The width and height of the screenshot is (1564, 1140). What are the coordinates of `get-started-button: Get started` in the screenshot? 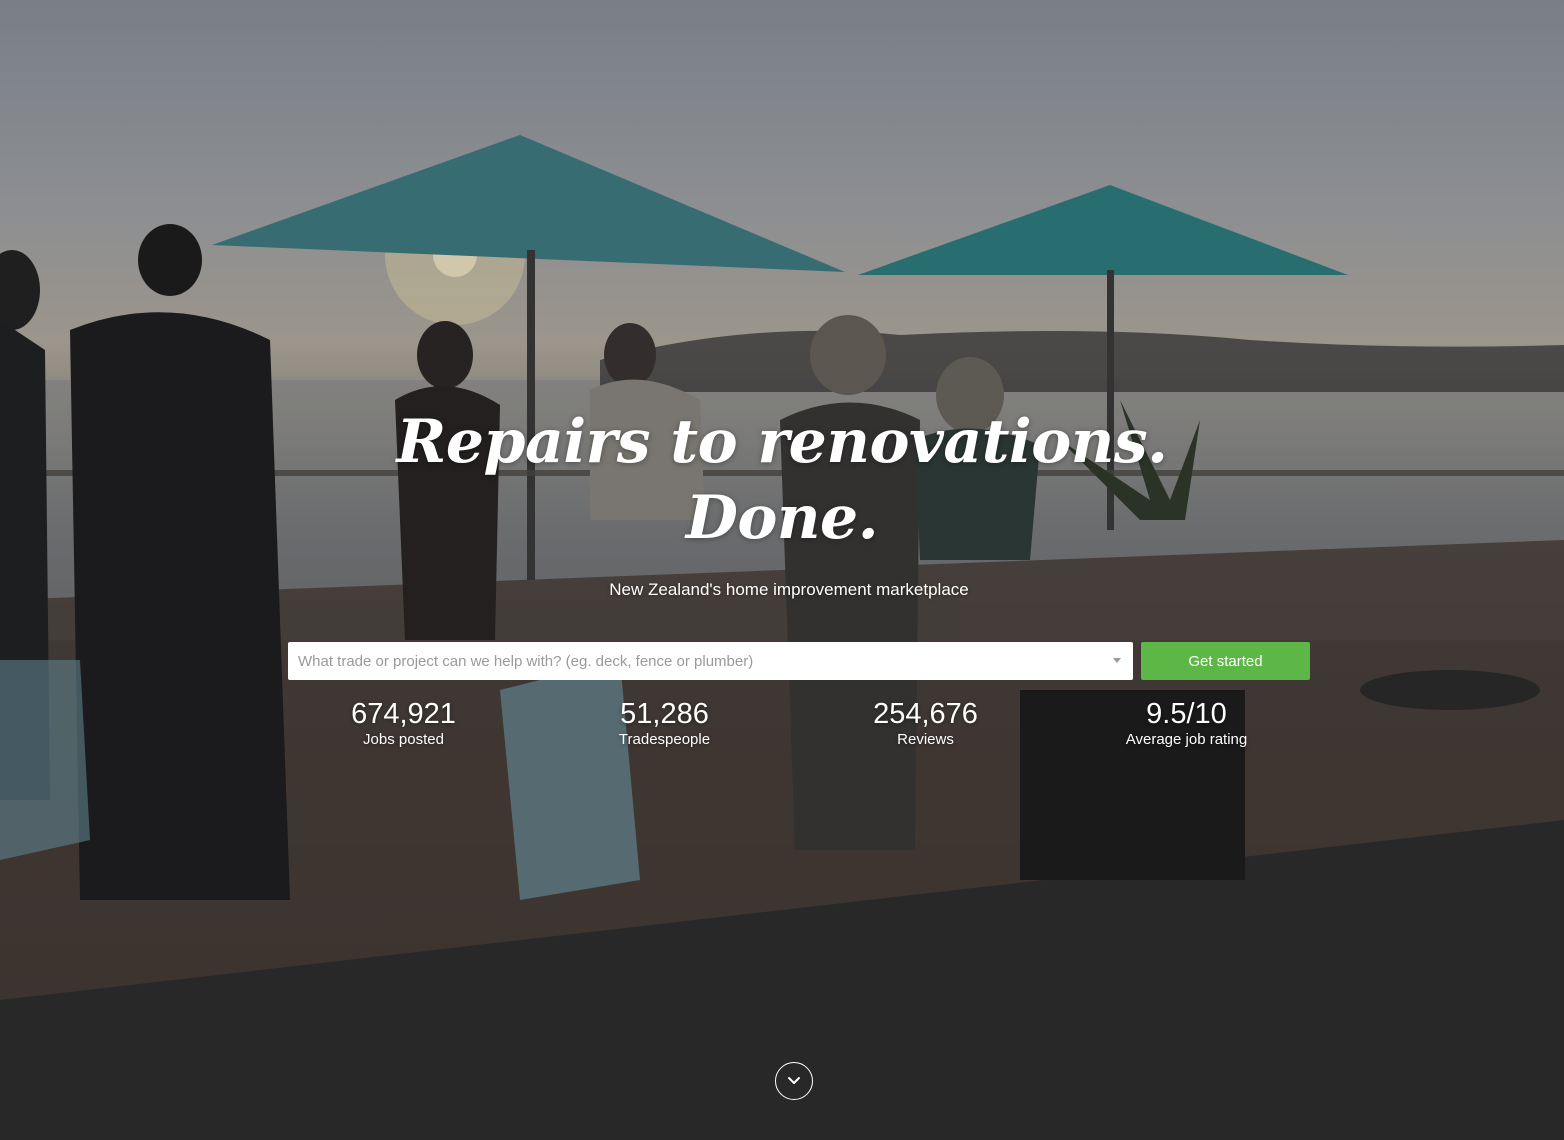 It's located at (1225, 661).